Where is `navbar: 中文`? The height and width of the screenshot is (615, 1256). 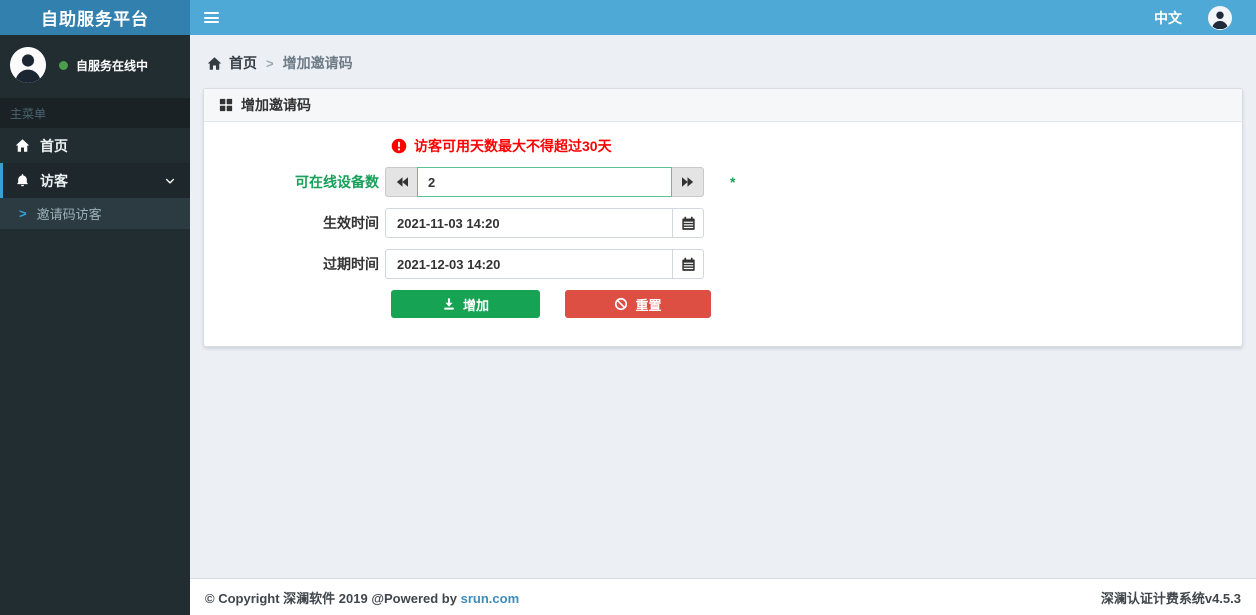
navbar: 中文 is located at coordinates (723, 17).